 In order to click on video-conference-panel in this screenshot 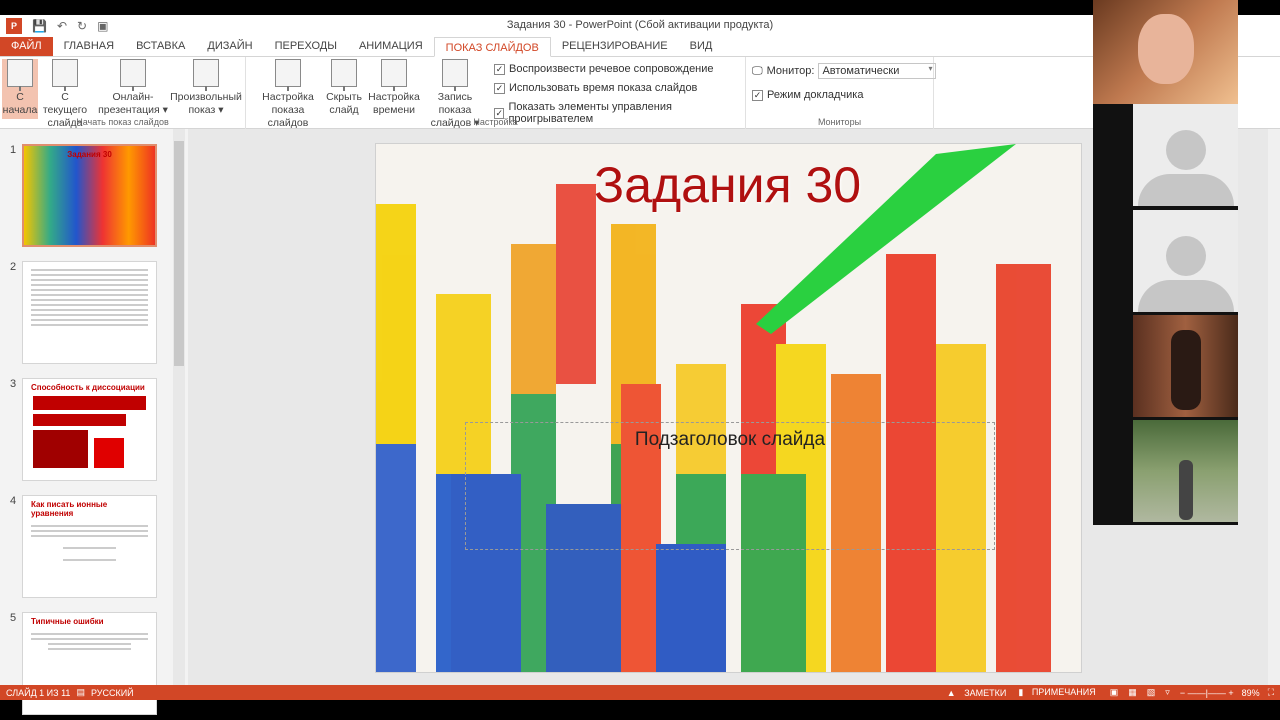, I will do `click(1165, 262)`.